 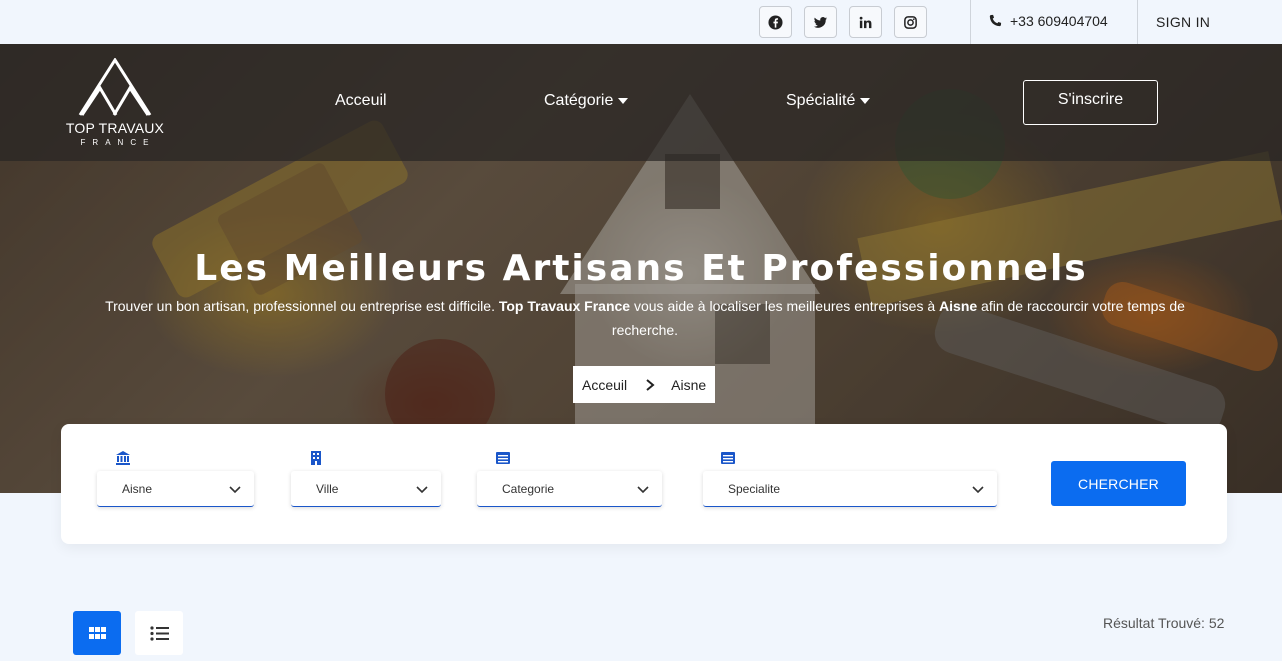 I want to click on breadcrumb-current: Aisne, so click(x=689, y=384).